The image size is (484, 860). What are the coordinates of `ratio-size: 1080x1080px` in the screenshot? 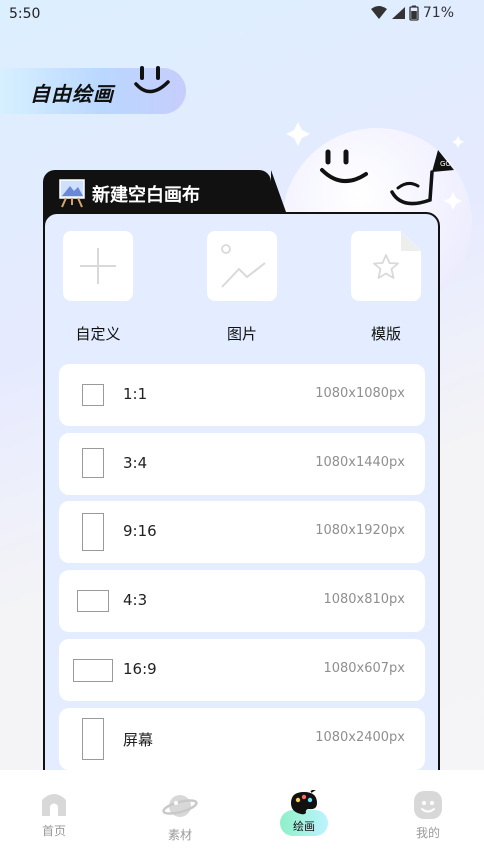 It's located at (360, 393).